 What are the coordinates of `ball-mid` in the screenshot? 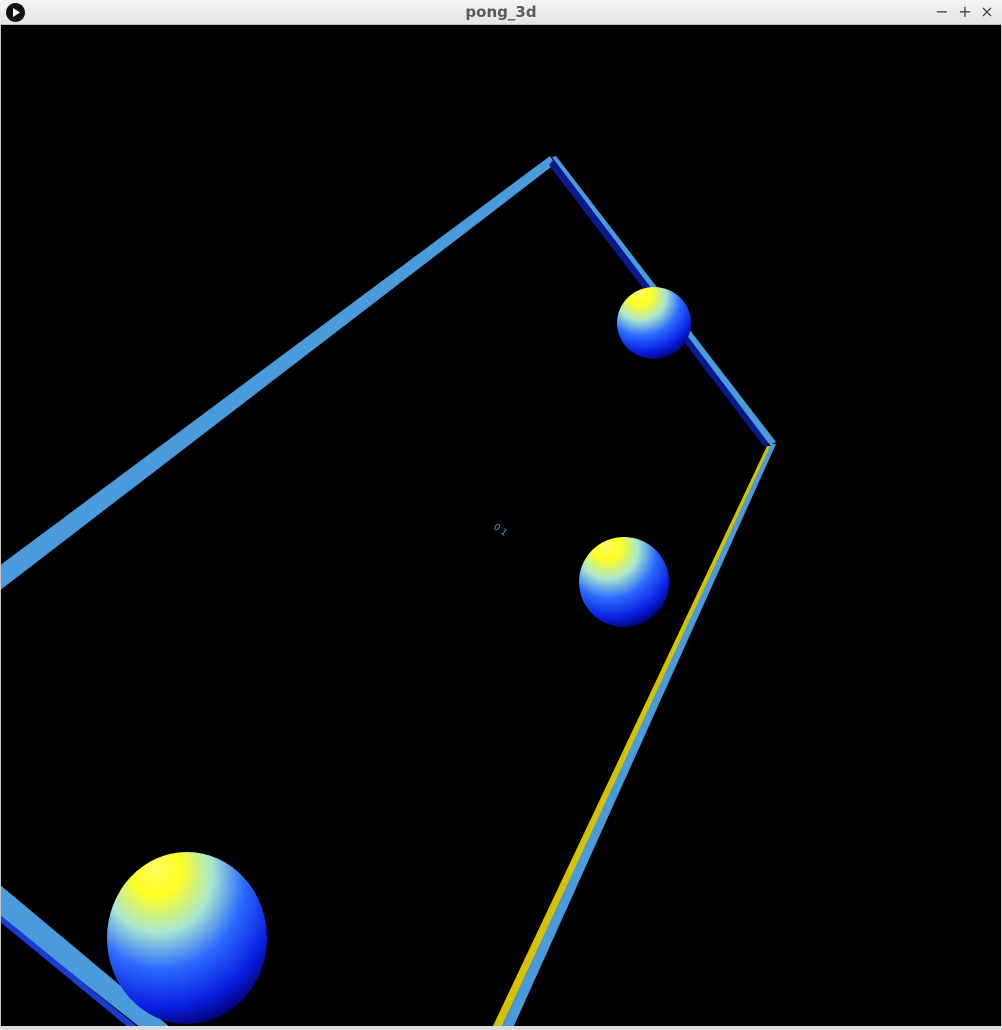 It's located at (624, 582).